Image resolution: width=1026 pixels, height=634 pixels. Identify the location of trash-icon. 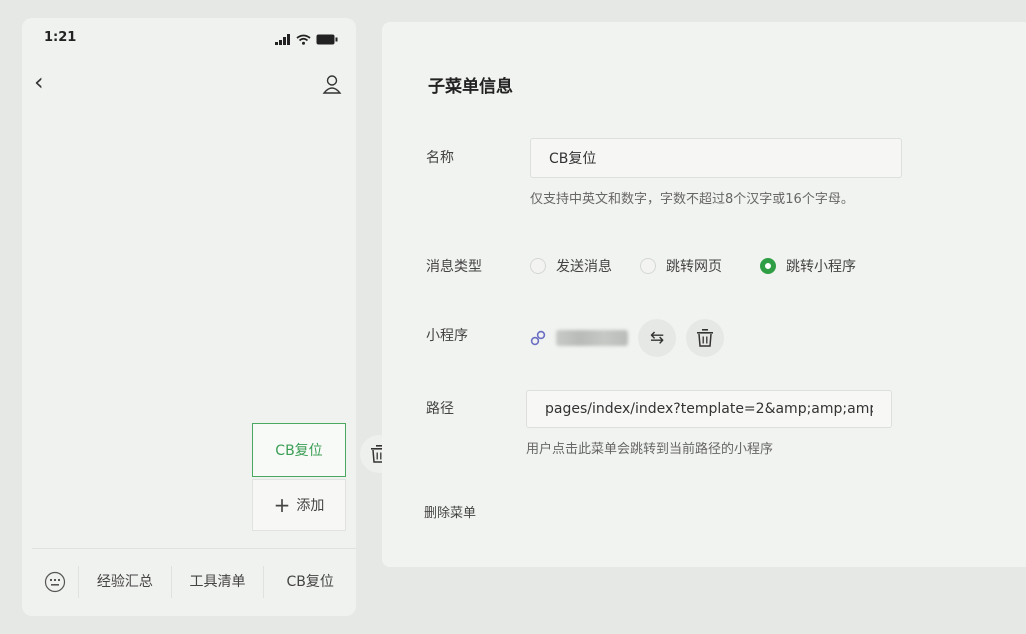
(705, 338).